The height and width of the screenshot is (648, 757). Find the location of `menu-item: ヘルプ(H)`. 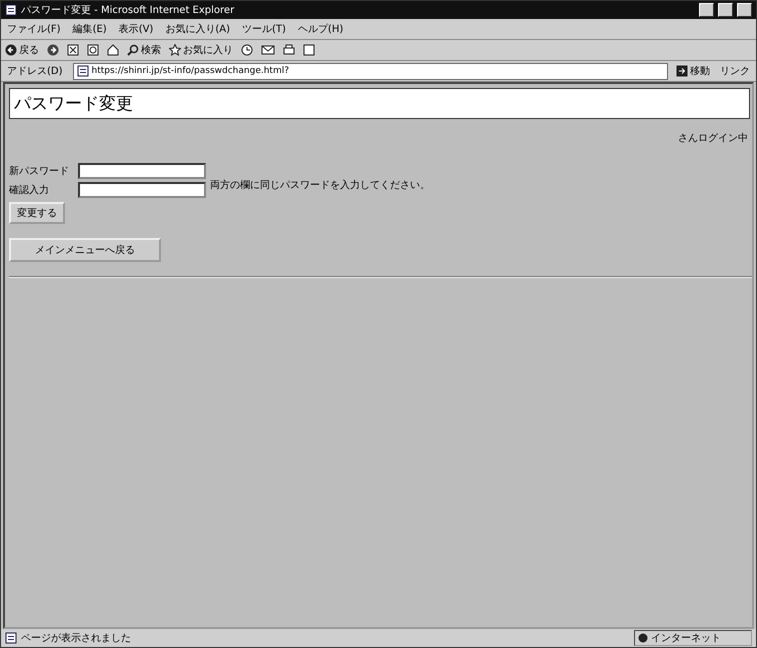

menu-item: ヘルプ(H) is located at coordinates (321, 29).